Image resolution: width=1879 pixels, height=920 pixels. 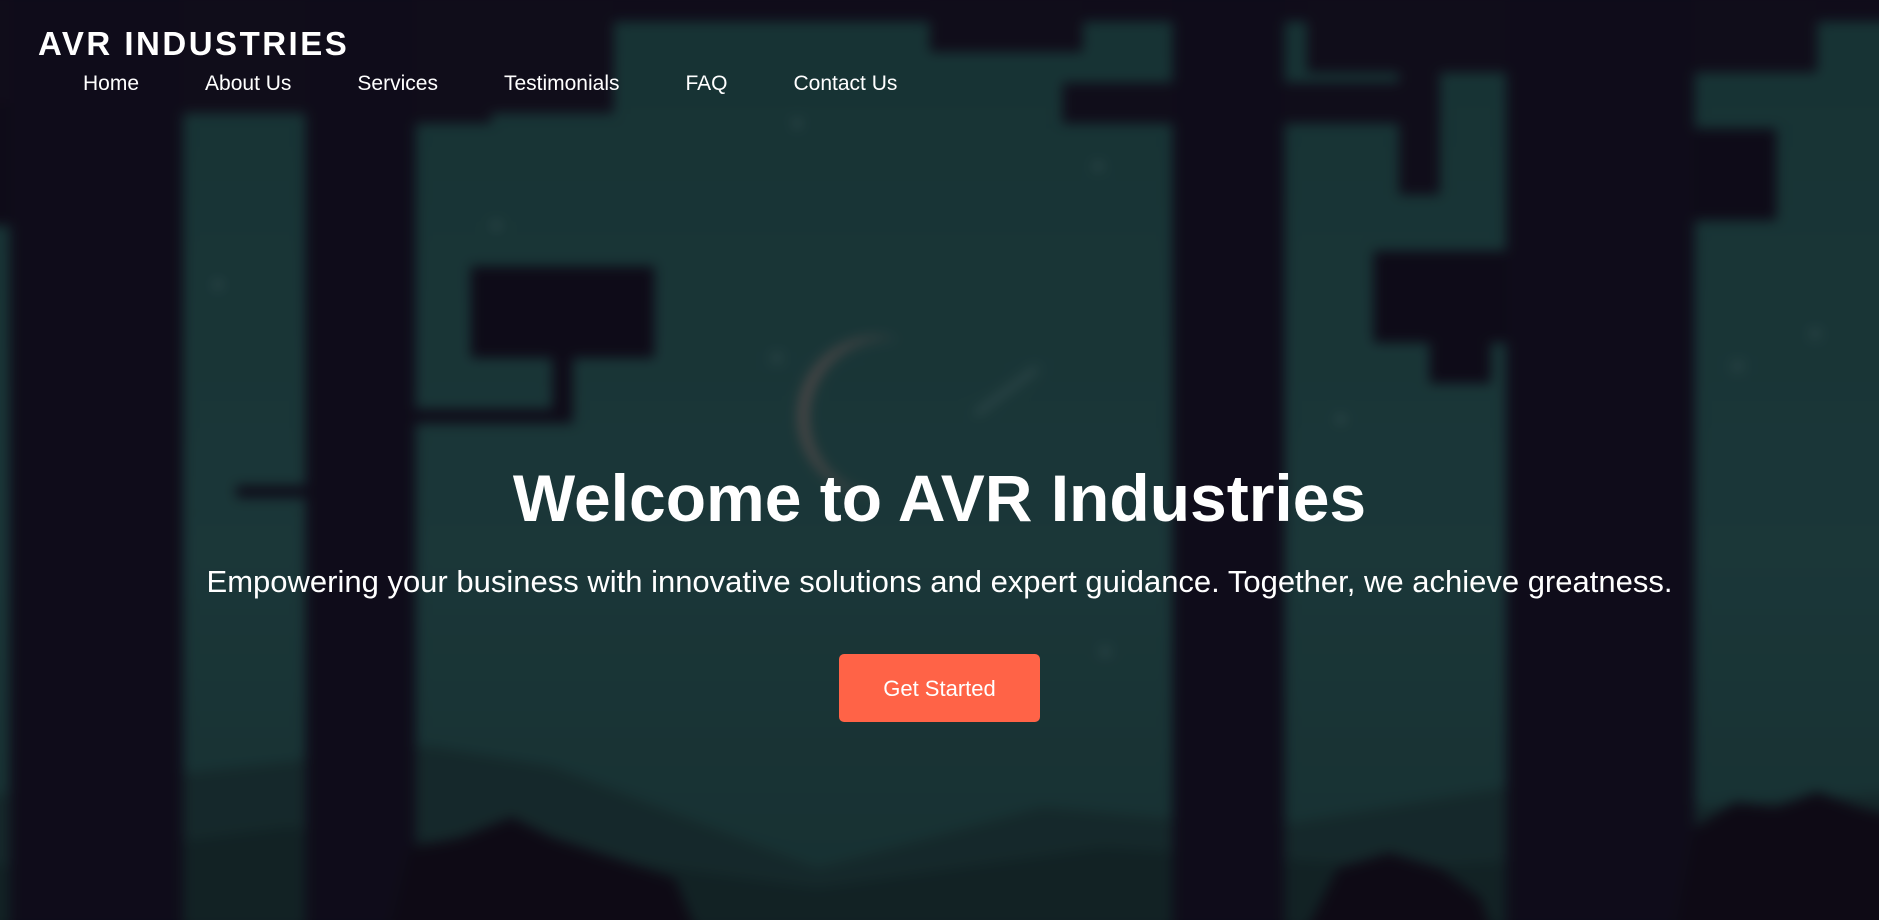 What do you see at coordinates (846, 84) in the screenshot?
I see `nav-contact-link: Contact Us` at bounding box center [846, 84].